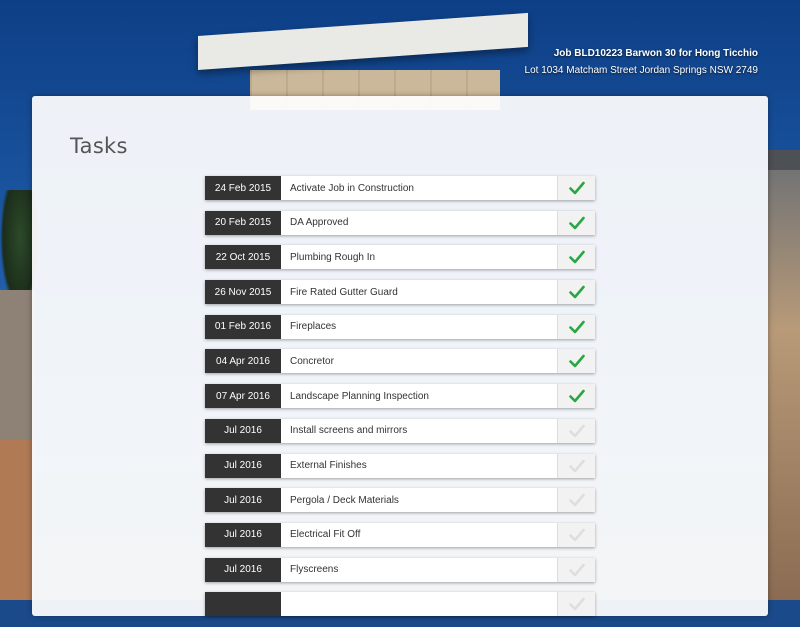 The height and width of the screenshot is (627, 800). I want to click on task-row: 20 Feb 2015 DA Approved, so click(400, 222).